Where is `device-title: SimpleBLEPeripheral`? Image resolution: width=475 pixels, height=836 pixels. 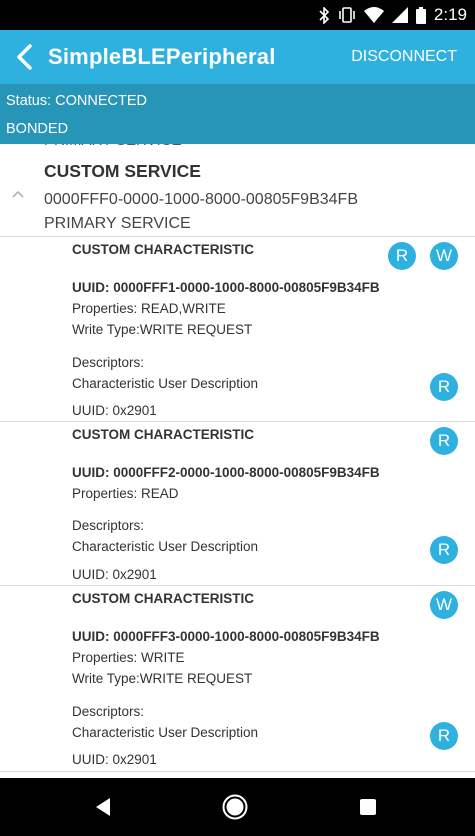 device-title: SimpleBLEPeripheral is located at coordinates (162, 56).